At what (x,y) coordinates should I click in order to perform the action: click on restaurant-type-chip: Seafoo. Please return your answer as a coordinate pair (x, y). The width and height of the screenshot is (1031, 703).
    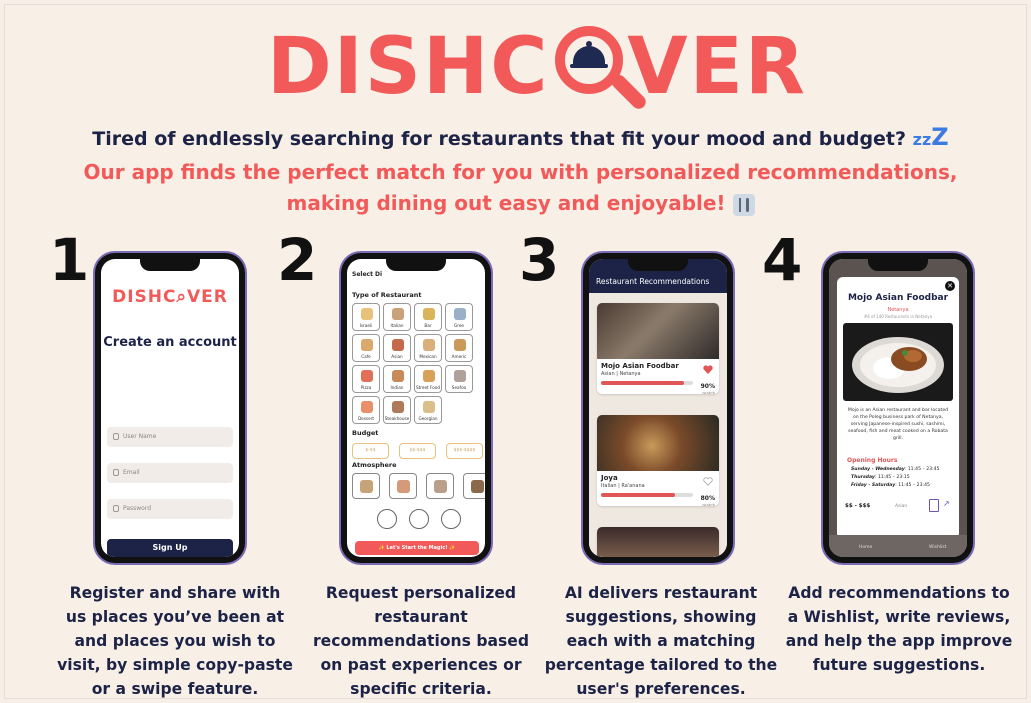
    Looking at the image, I should click on (459, 379).